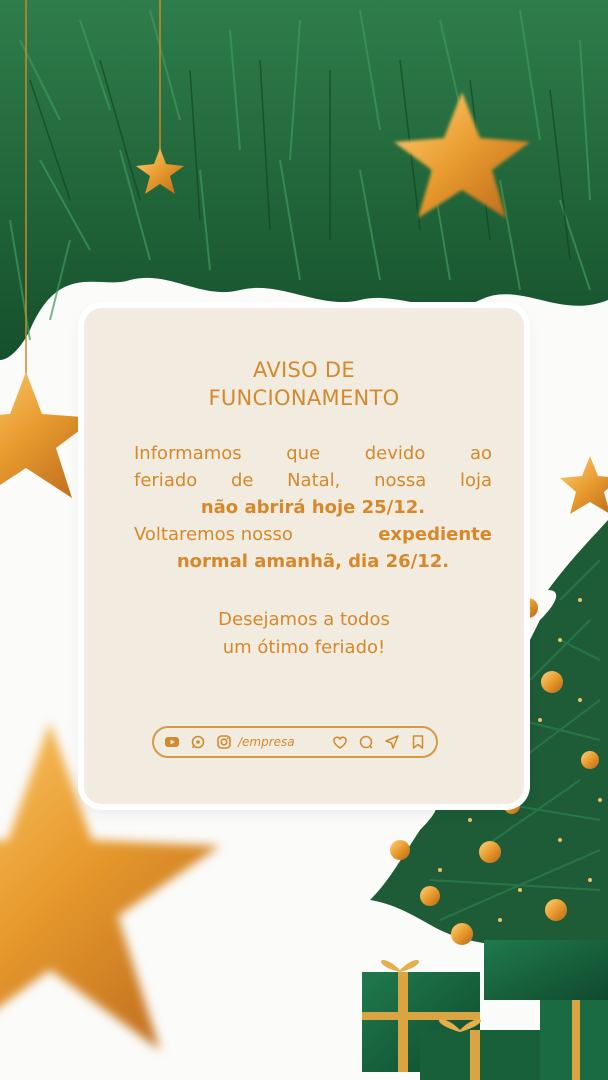  I want to click on heart-icon, so click(340, 742).